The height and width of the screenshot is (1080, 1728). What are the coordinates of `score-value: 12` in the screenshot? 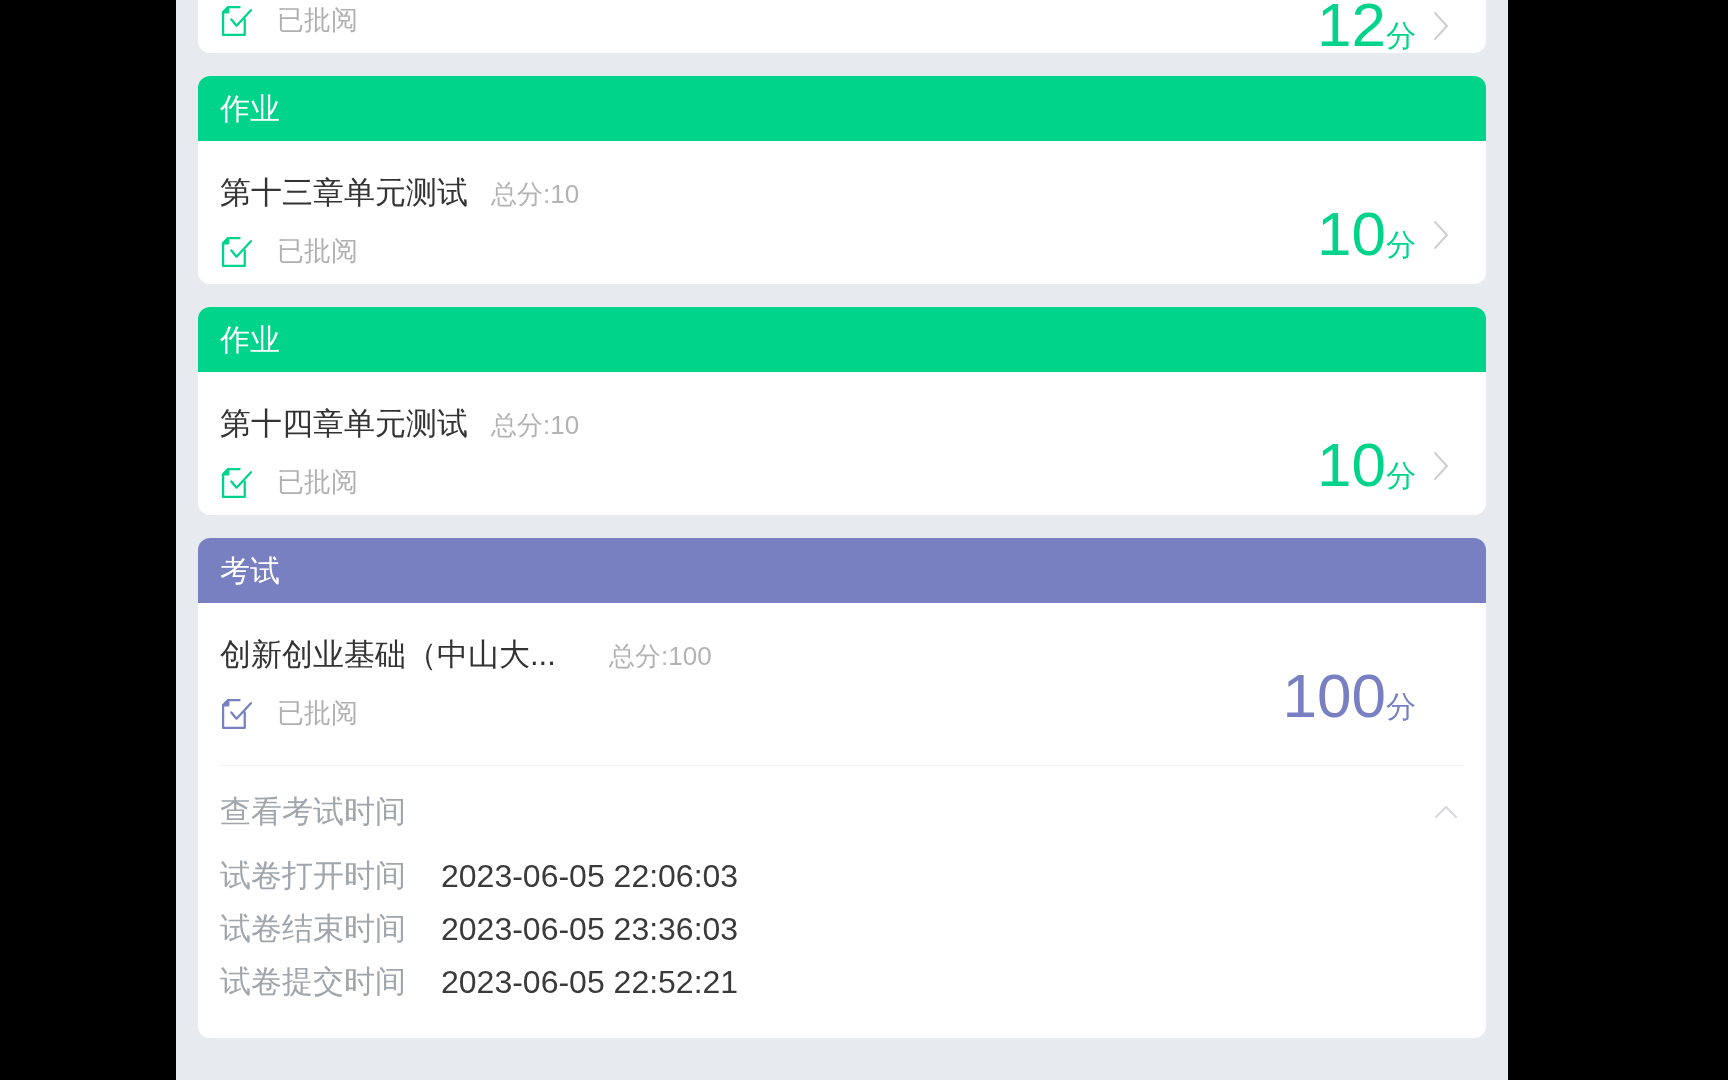 It's located at (1351, 25).